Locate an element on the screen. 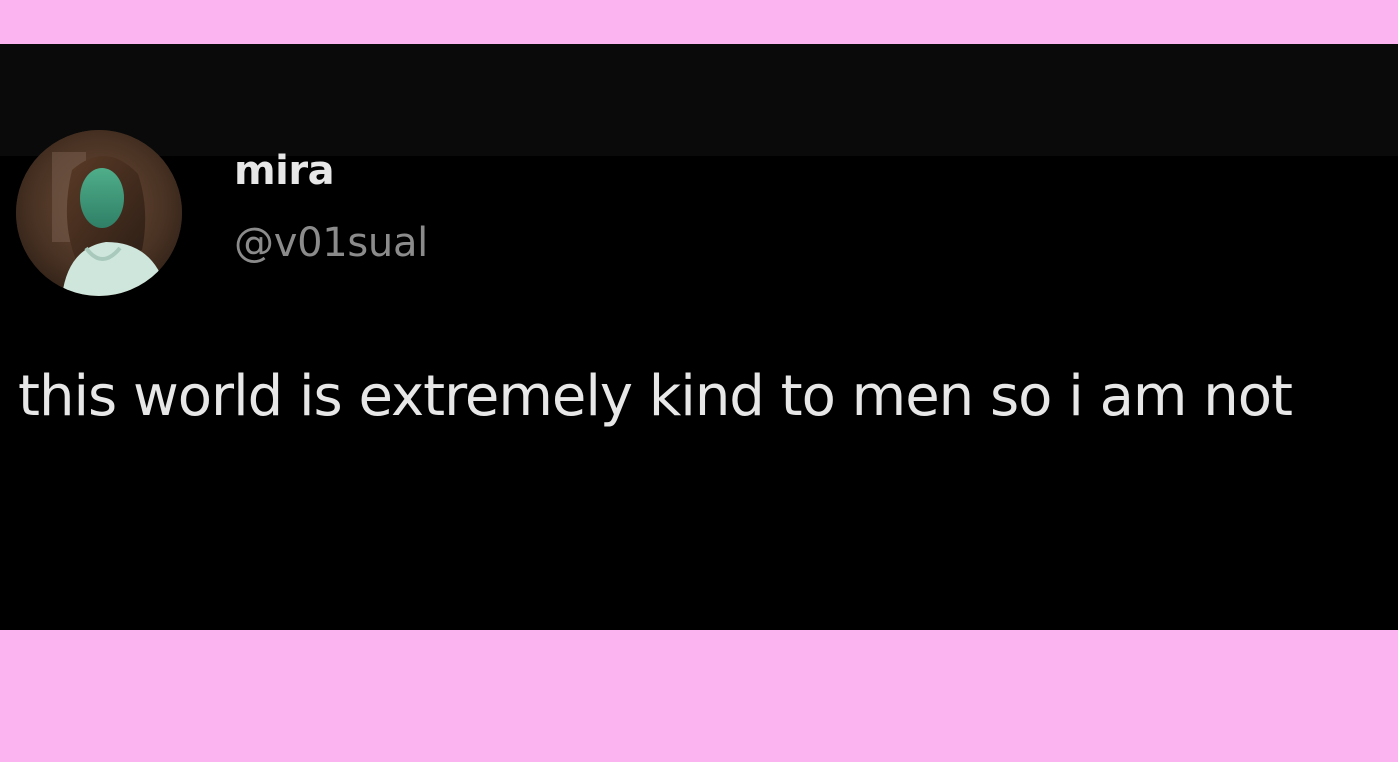  author-display-name: mira is located at coordinates (284, 171).